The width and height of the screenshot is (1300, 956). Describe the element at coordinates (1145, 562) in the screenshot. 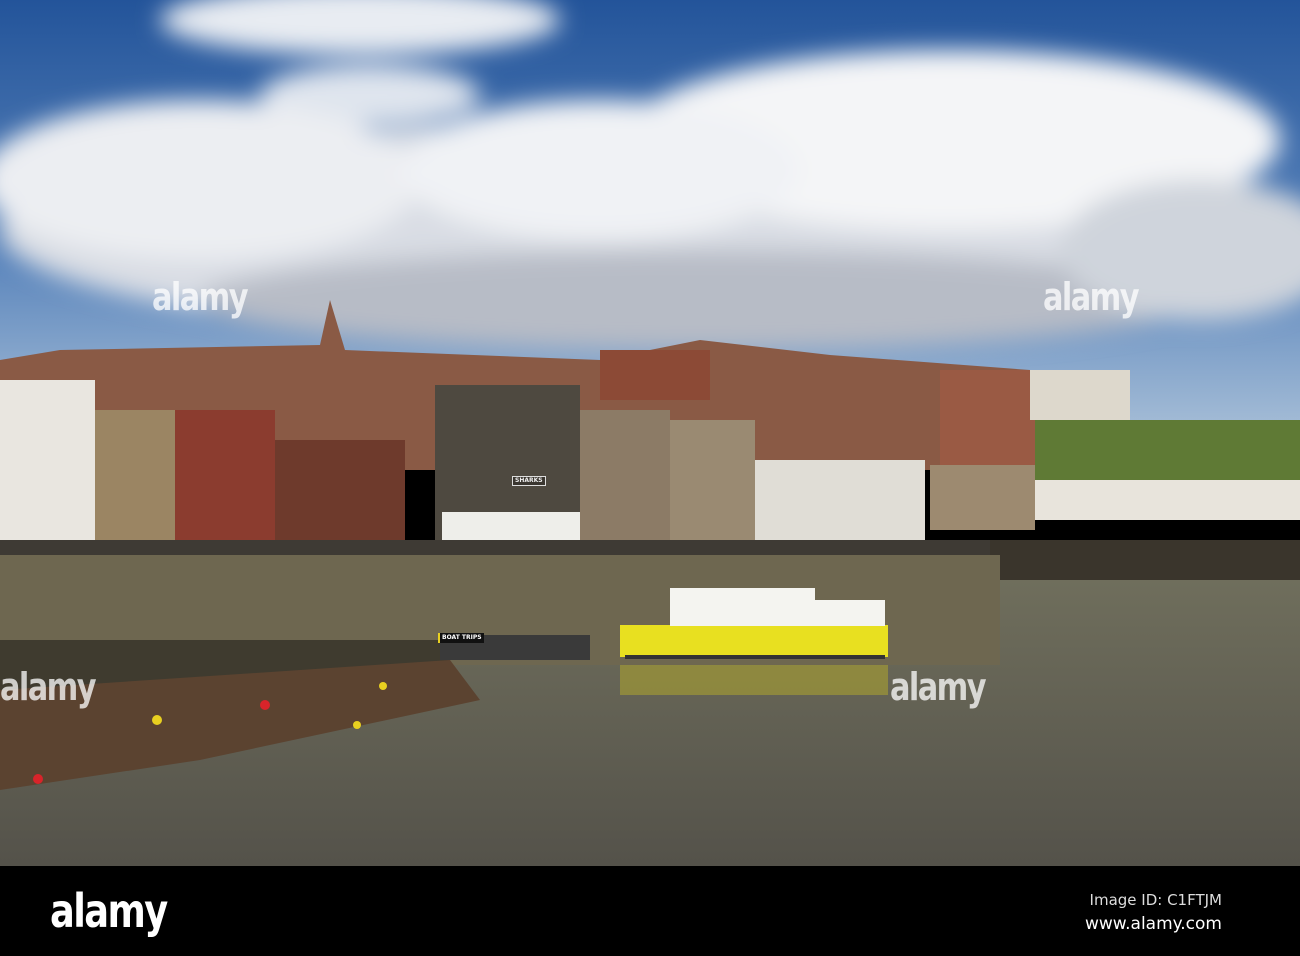

I see `jetty` at that location.